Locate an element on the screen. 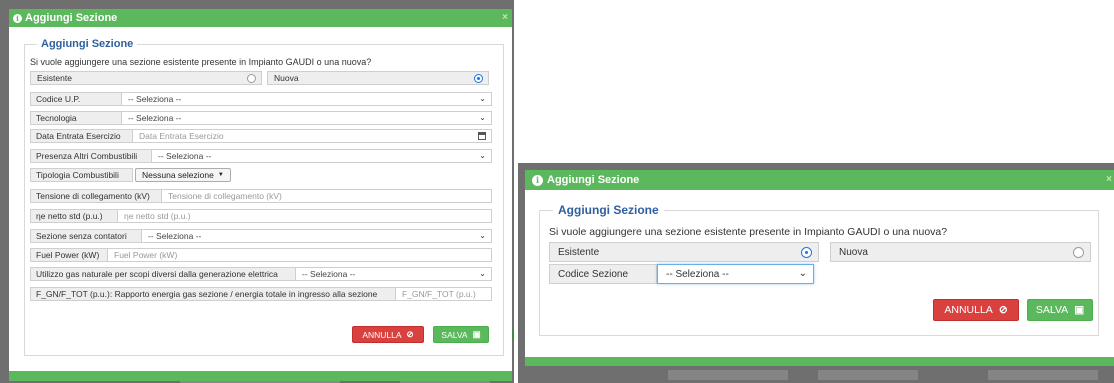 The image size is (1114, 383). codice-up-select: -- Seleziona -- ⌄ is located at coordinates (307, 99).